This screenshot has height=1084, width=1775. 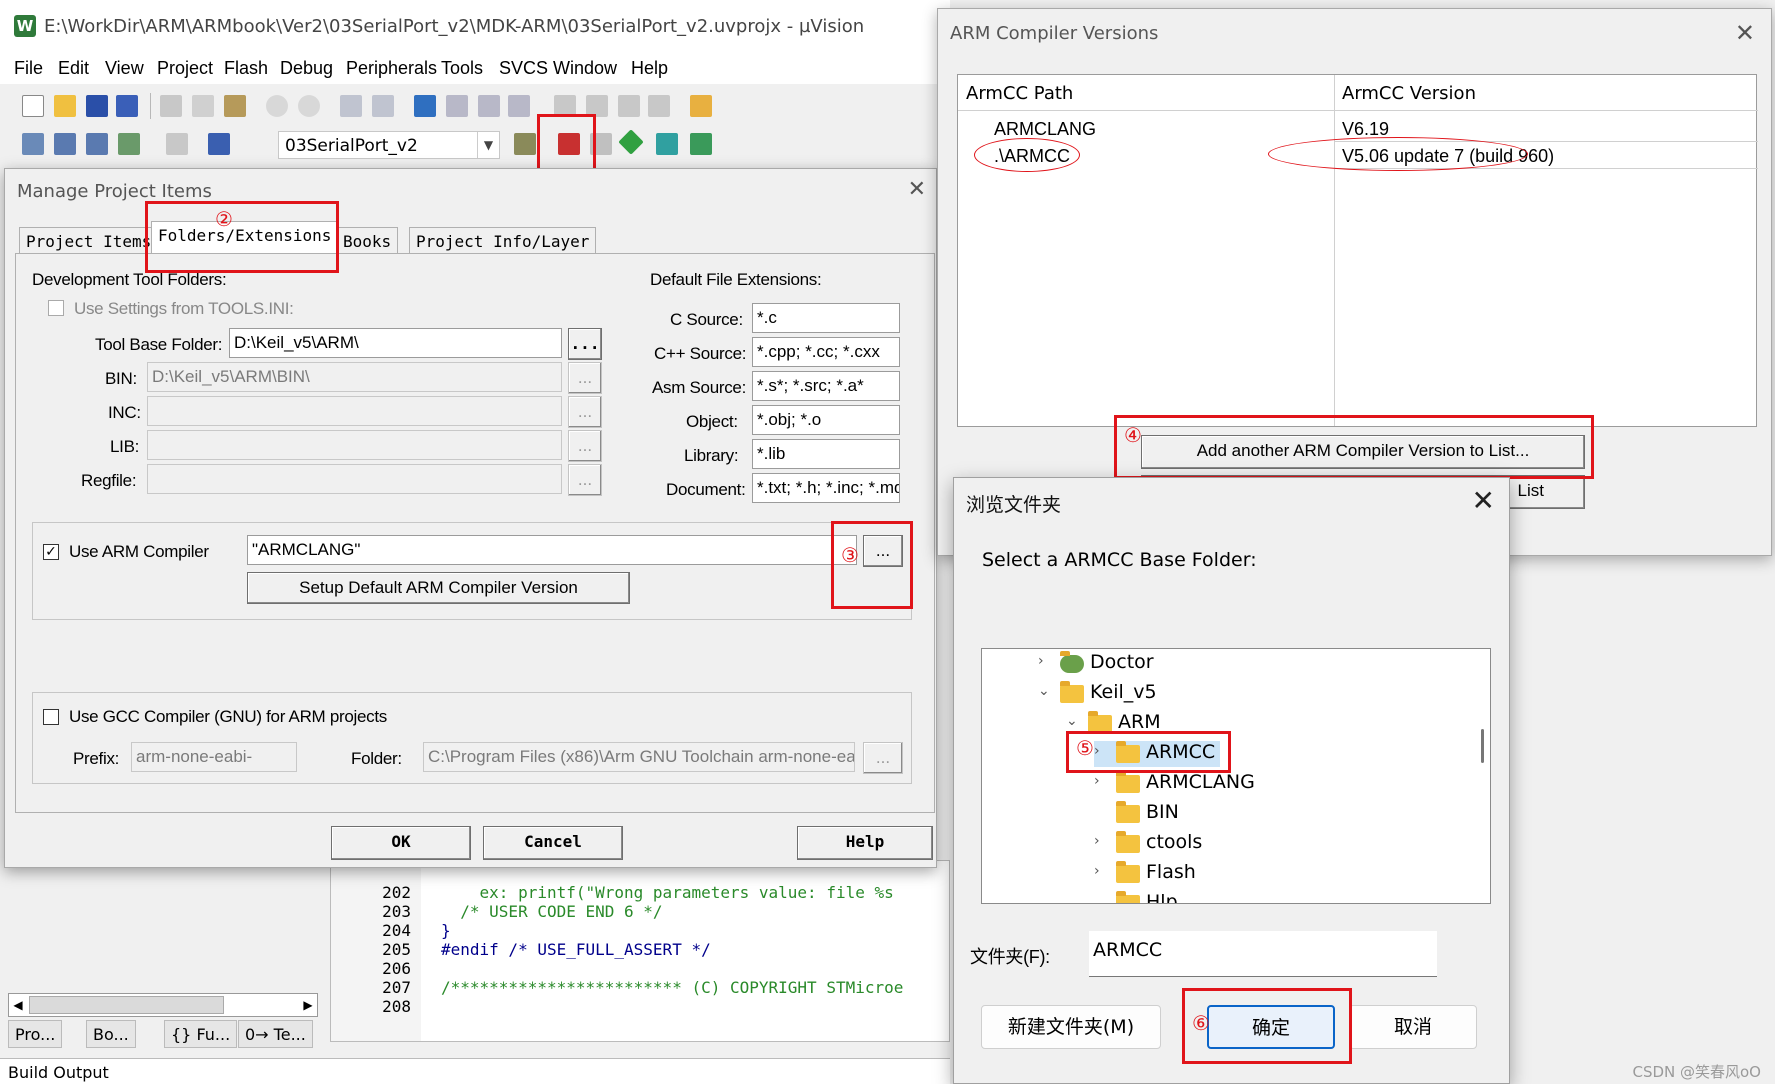 I want to click on setup-default-compiler-button: Setup Default ARM Compiler Version, so click(x=438, y=588).